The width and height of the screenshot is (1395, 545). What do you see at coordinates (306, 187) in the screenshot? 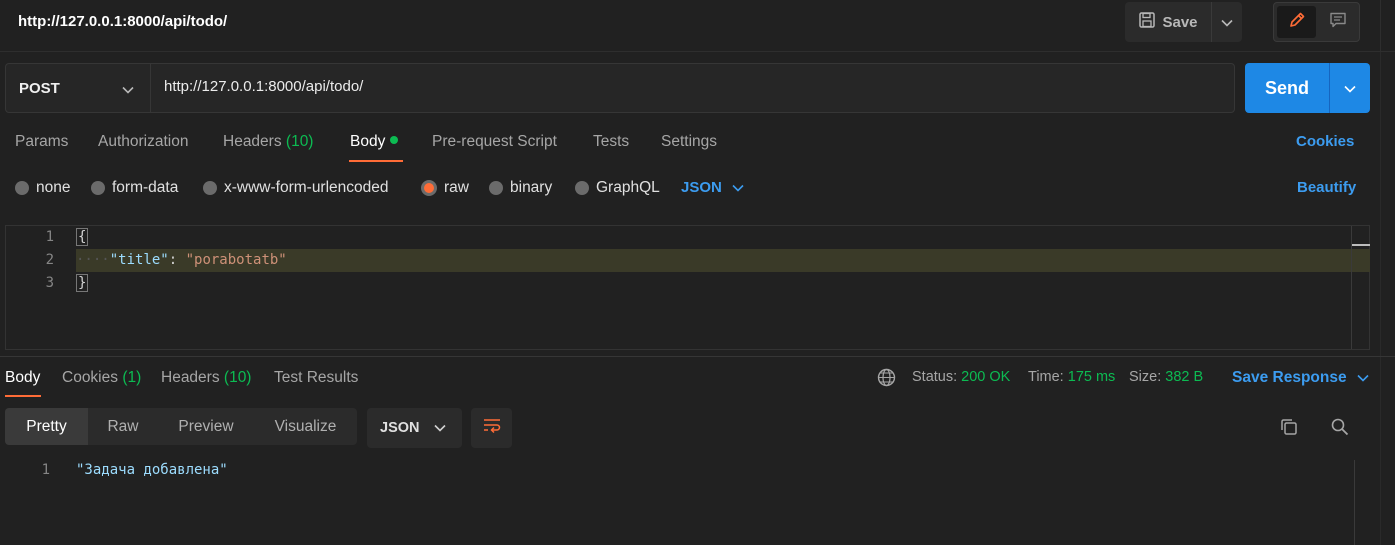
I see `radio-urlencoded-label: x-www-form-urlencoded` at bounding box center [306, 187].